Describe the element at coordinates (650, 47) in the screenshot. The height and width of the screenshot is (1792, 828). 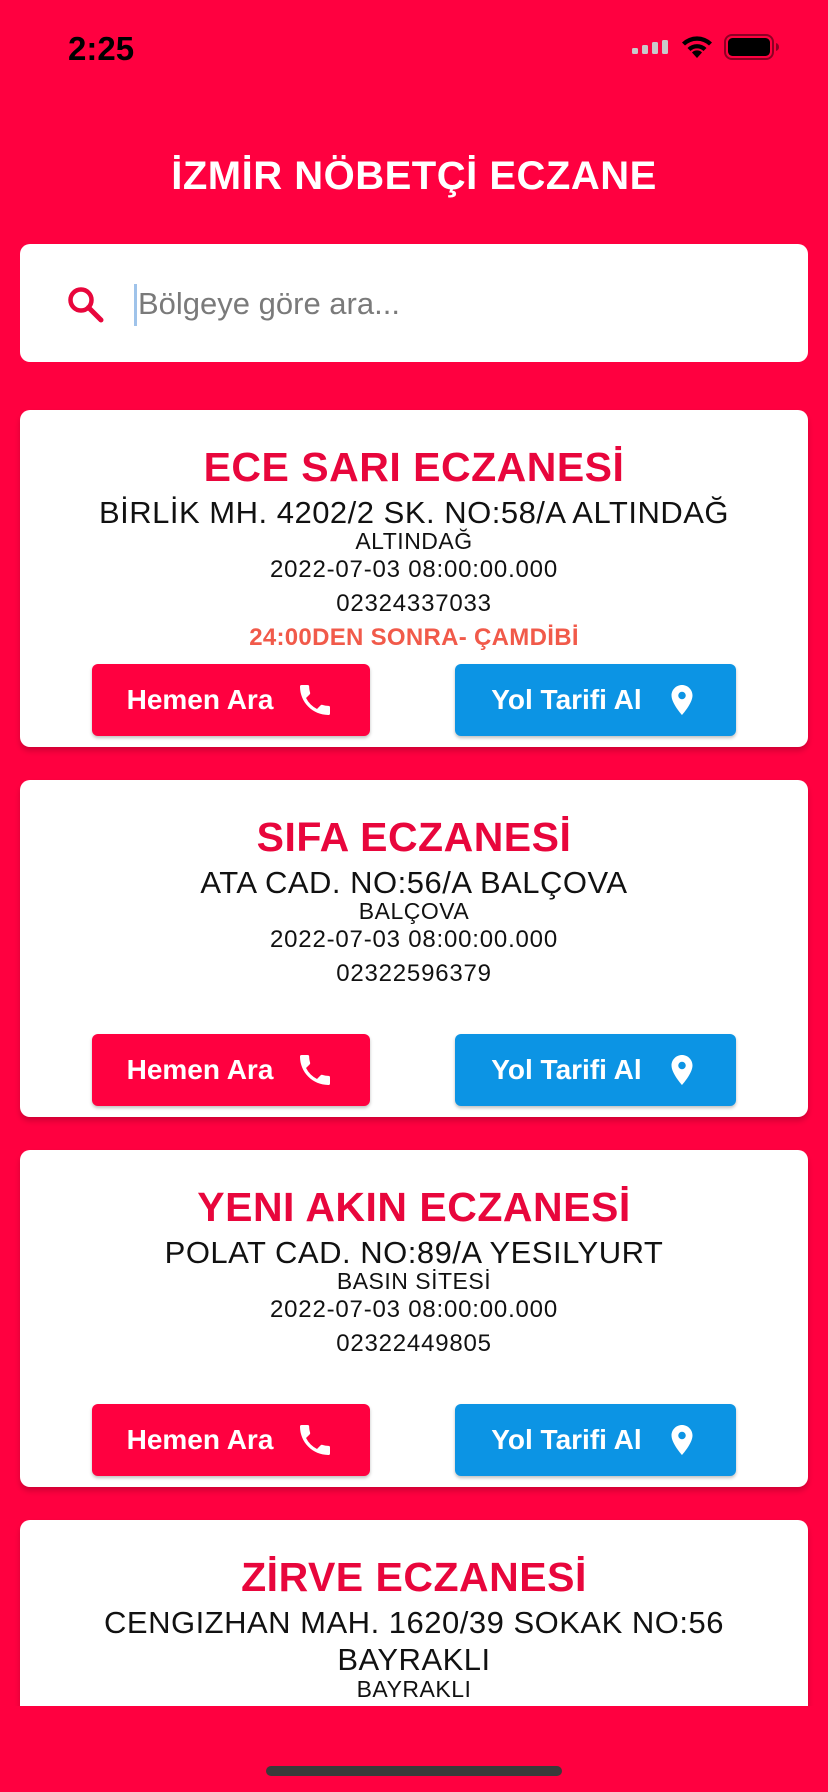
I see `cellular-signal-icon` at that location.